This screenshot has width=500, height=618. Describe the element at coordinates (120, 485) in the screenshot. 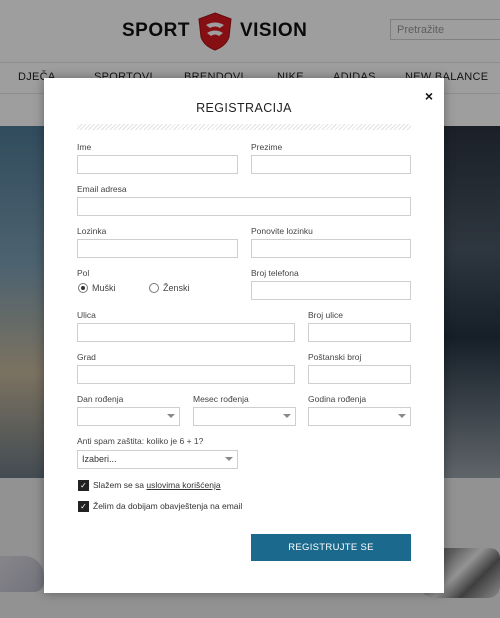

I see `terms-prefix: Slažem se sa` at that location.